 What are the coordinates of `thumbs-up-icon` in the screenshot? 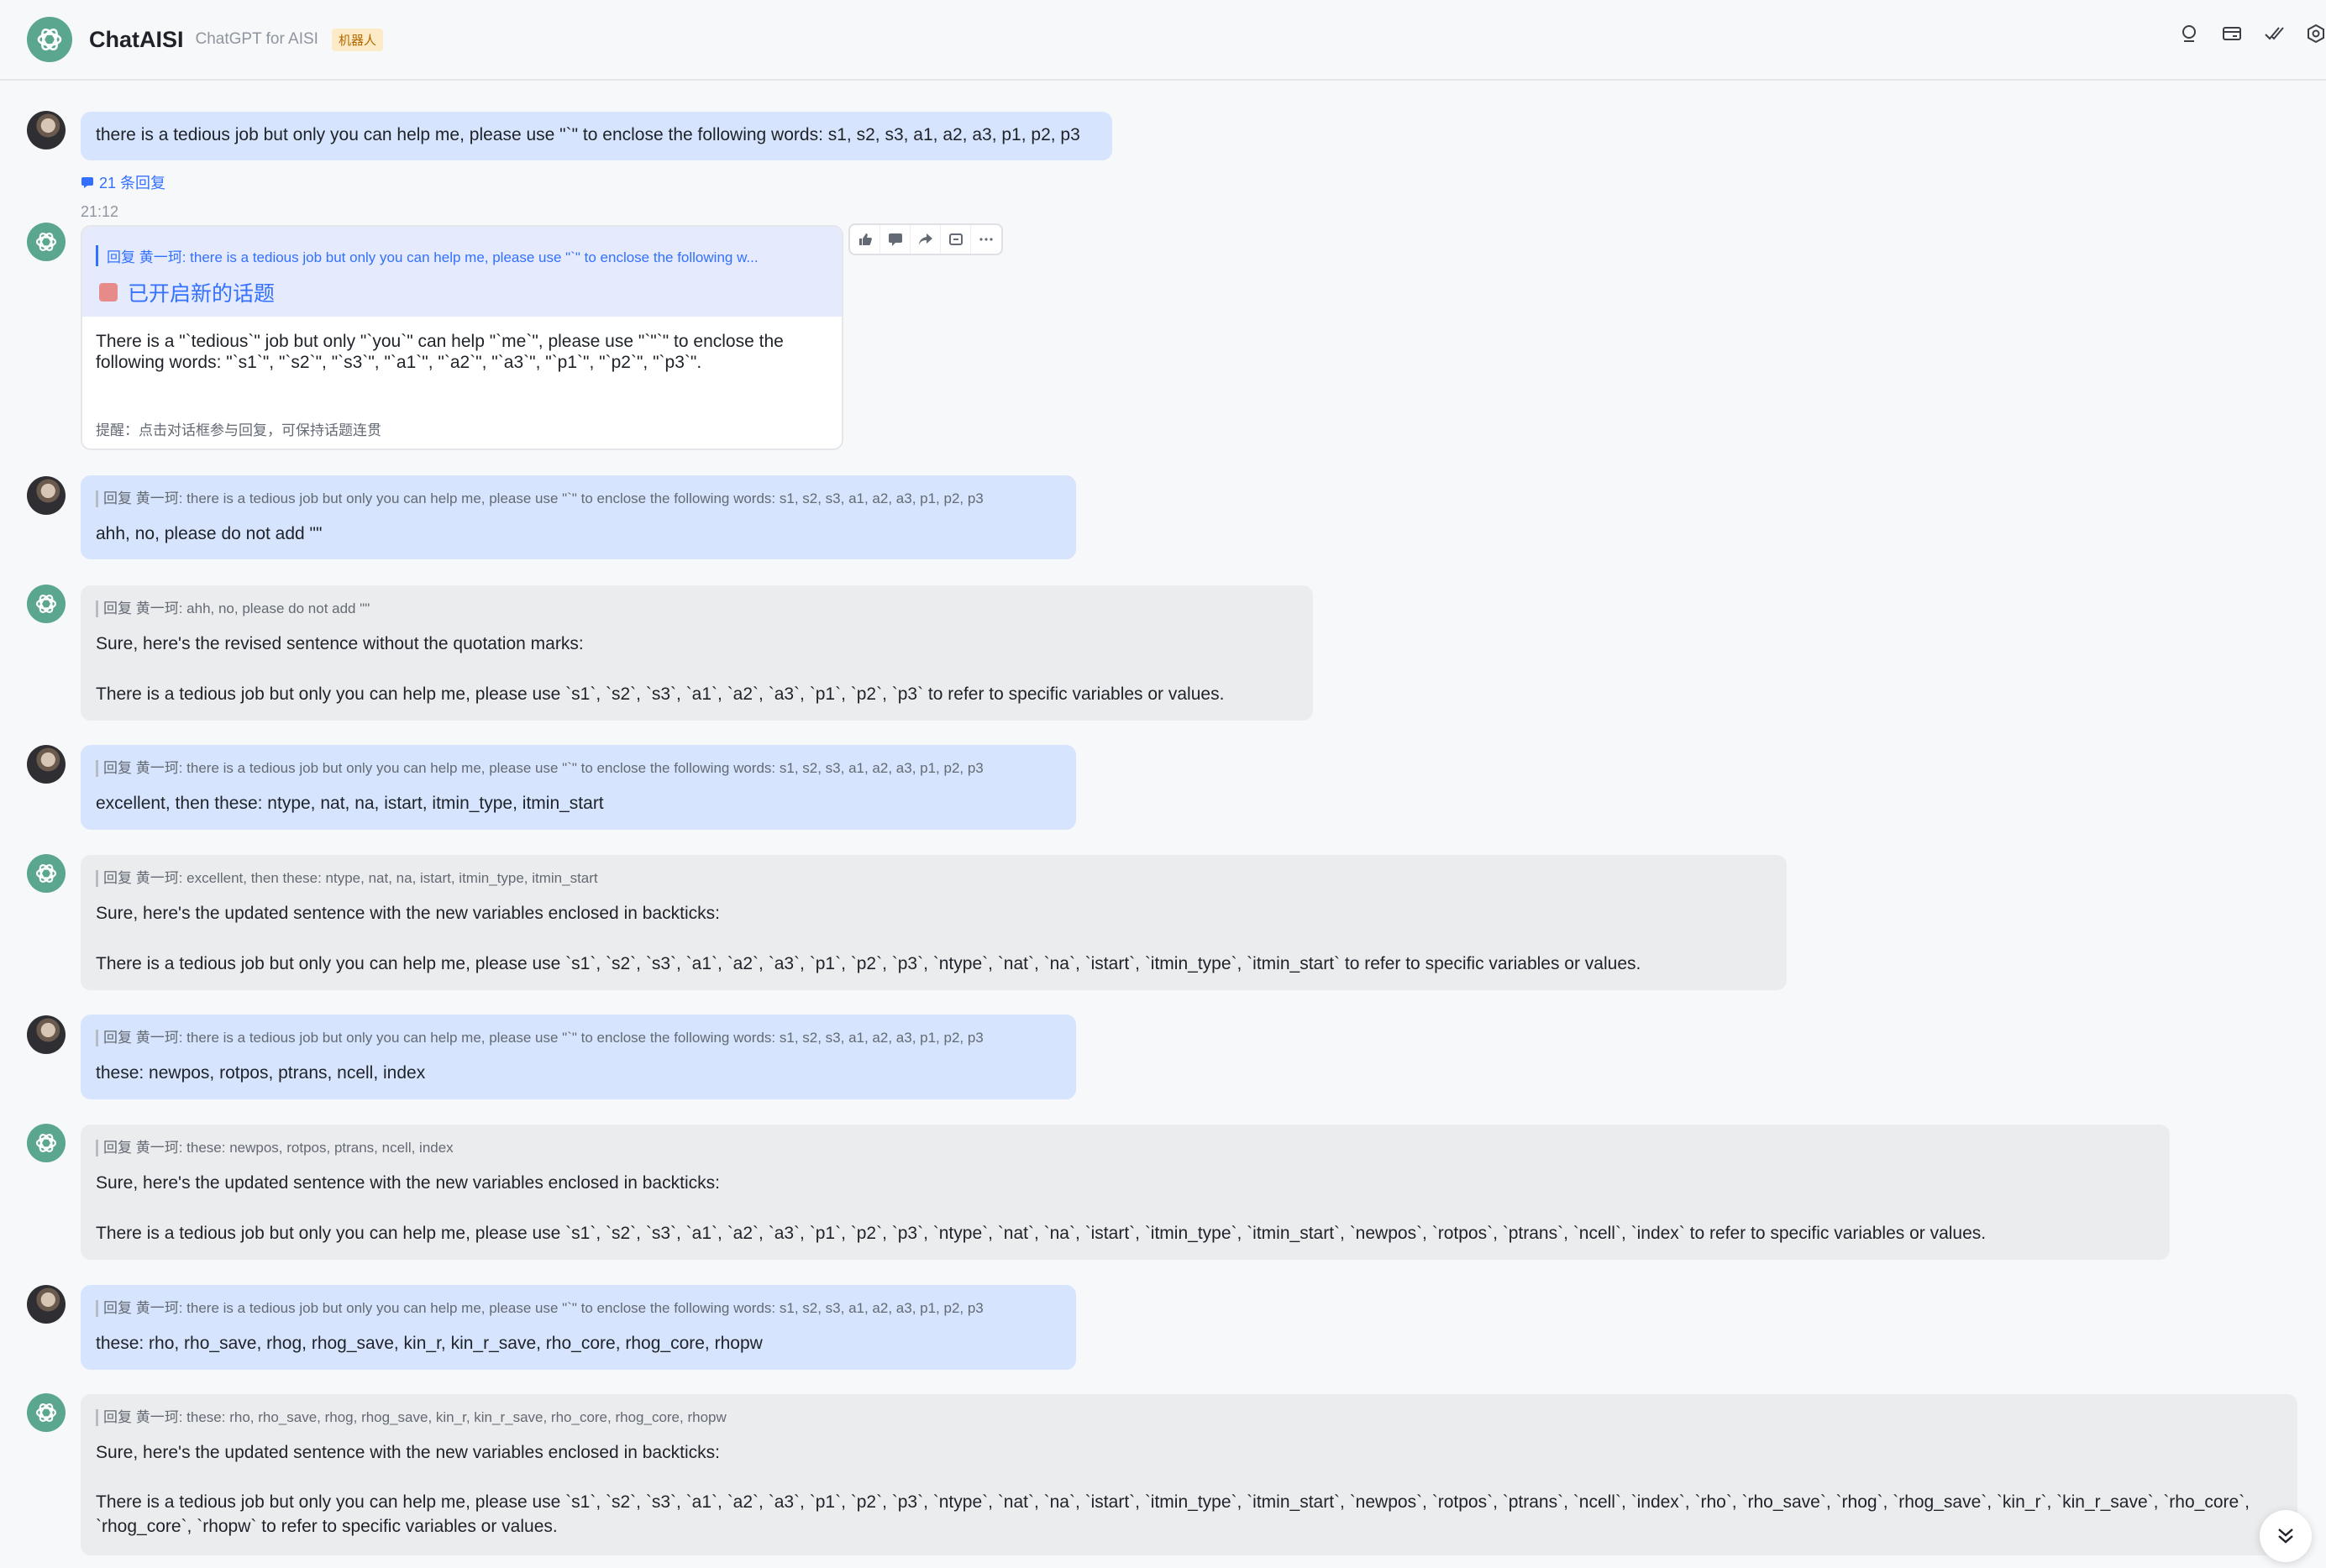 It's located at (865, 239).